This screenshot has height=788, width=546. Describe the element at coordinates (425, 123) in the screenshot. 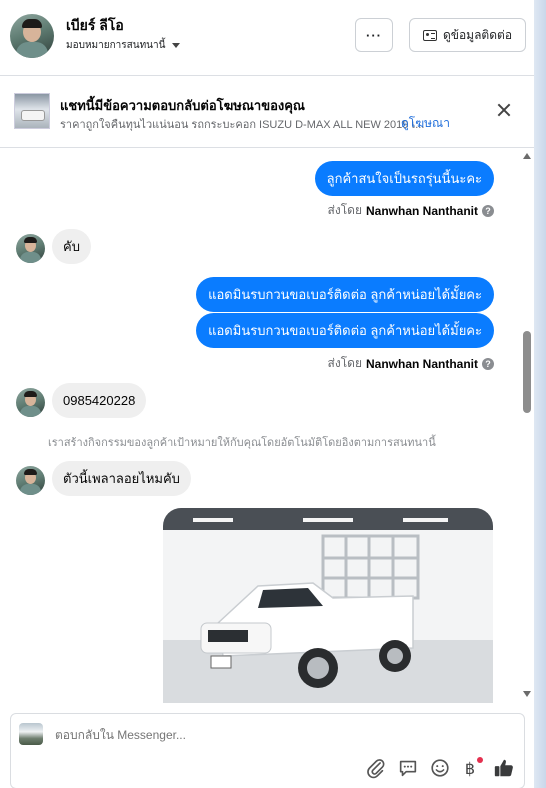

I see `view-ad-link: ดูโฆษณา` at that location.